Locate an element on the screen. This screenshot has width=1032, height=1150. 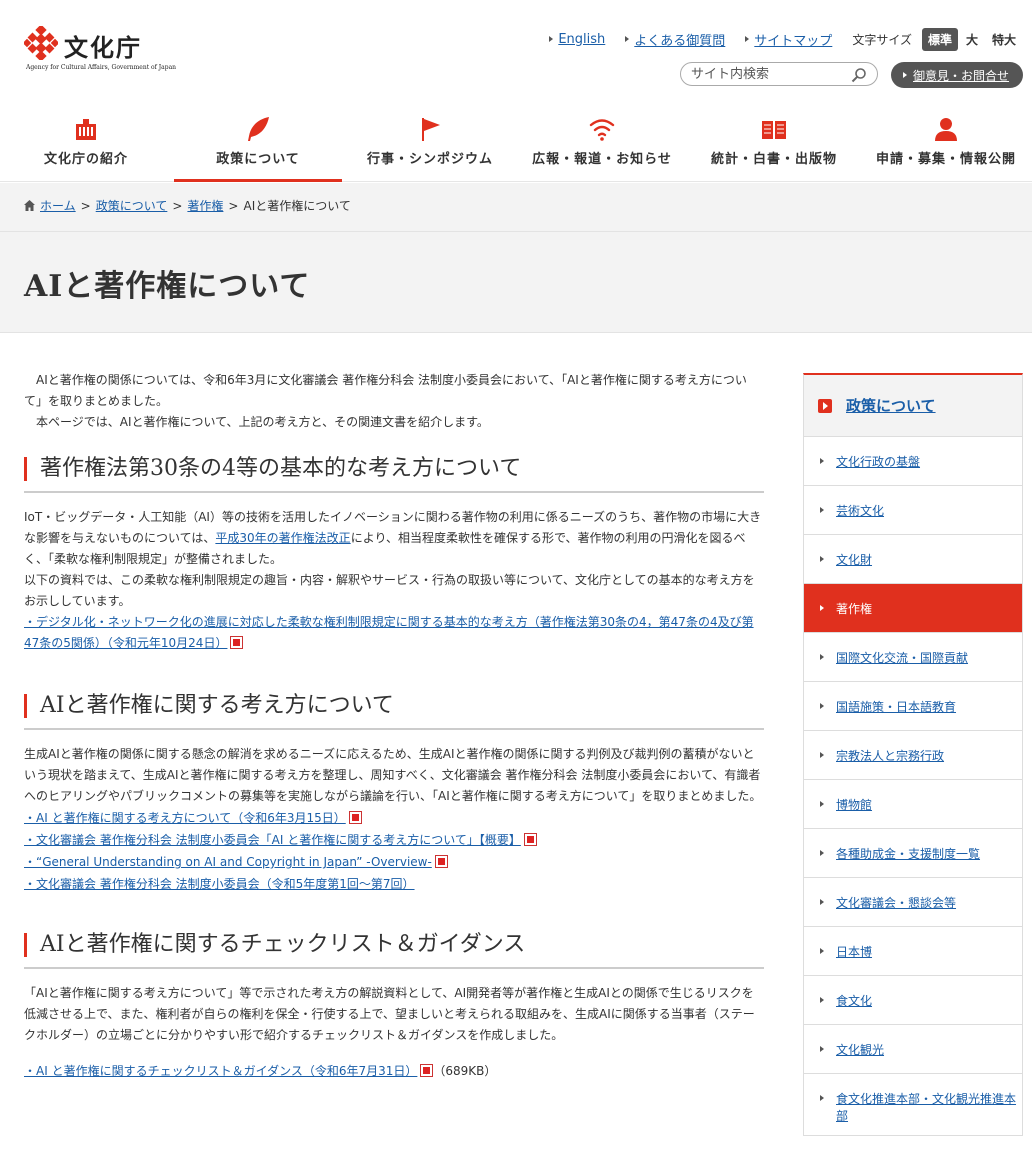
sidebar-link: 各種助成金・支援制度一覧 is located at coordinates (908, 853).